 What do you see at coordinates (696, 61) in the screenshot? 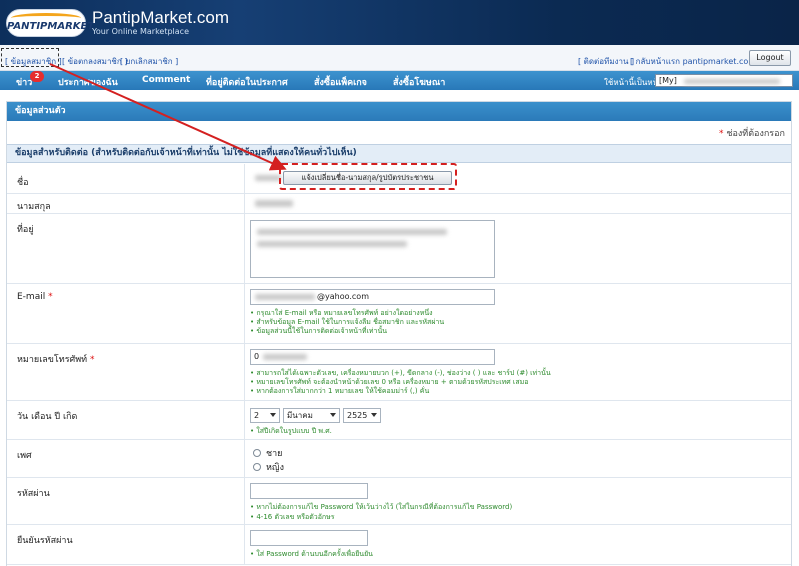
I see `back-home-link: [ กลับหน้าแรก pantipmarket.com ]` at bounding box center [696, 61].